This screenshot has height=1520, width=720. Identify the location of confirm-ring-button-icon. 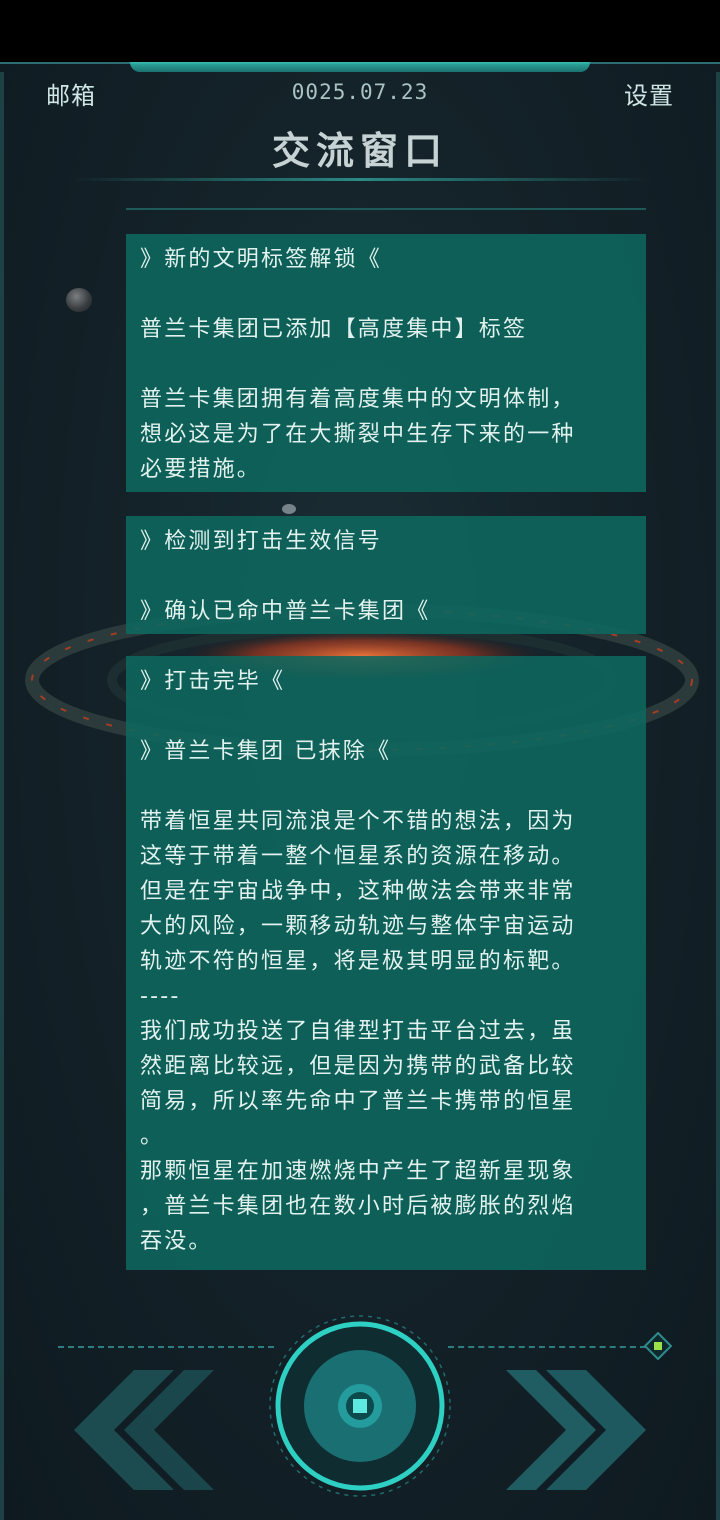
(360, 1406).